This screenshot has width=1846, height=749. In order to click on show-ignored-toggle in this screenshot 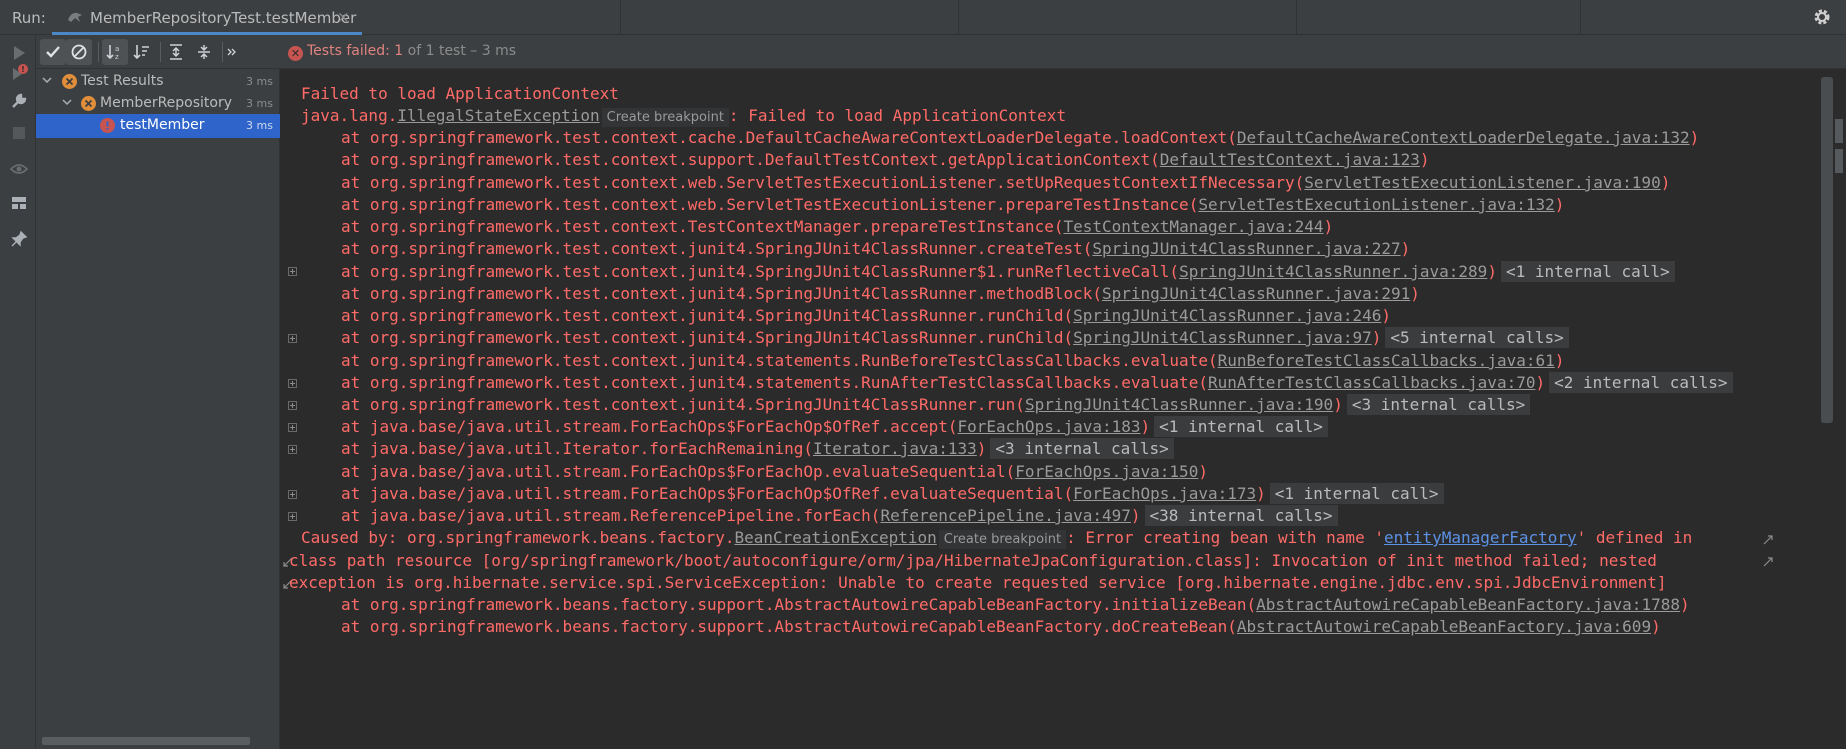, I will do `click(79, 52)`.